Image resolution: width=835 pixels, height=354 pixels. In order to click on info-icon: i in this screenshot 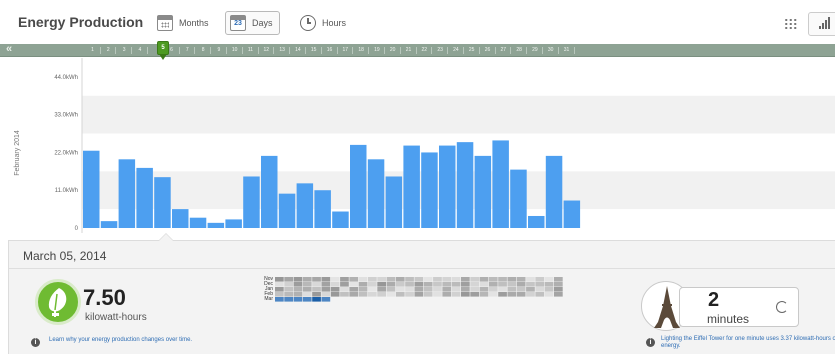, I will do `click(650, 342)`.